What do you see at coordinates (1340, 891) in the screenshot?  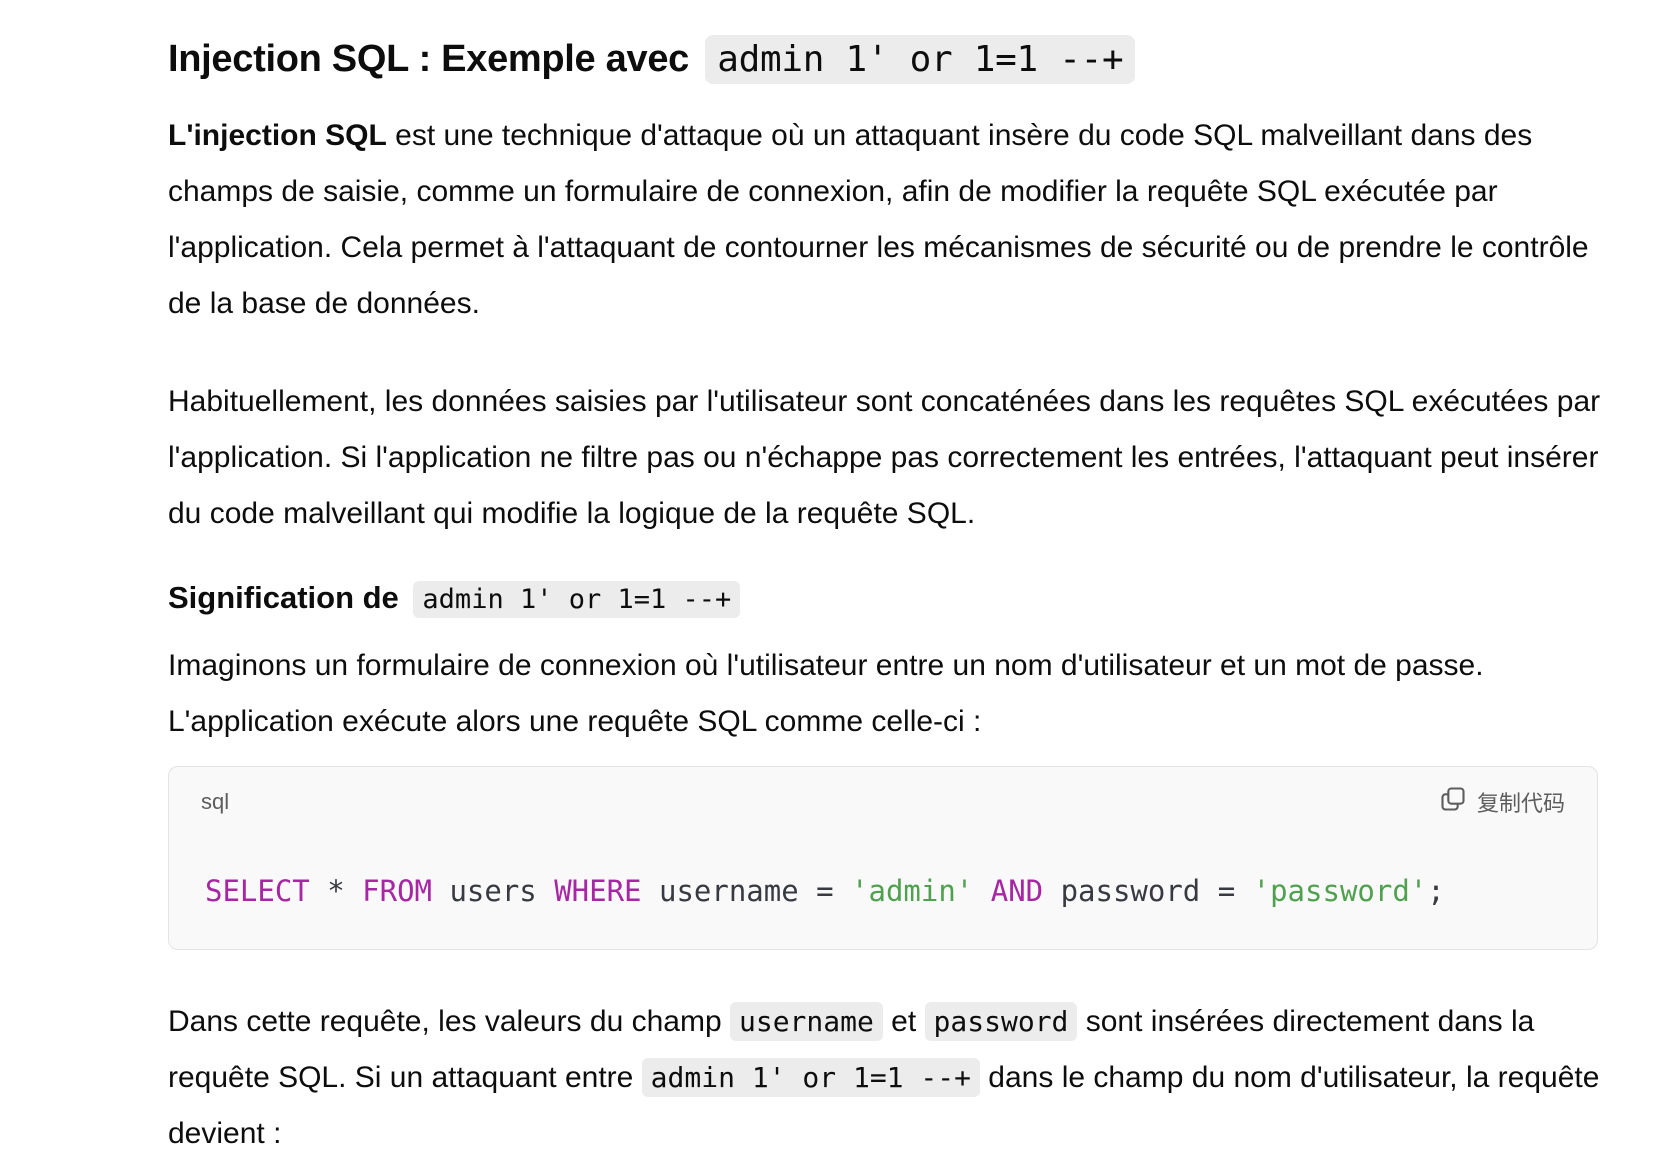 I see `code-token: 'password'` at bounding box center [1340, 891].